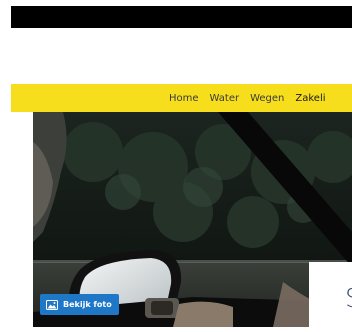 This screenshot has height=332, width=352. I want to click on top-banner, so click(181, 17).